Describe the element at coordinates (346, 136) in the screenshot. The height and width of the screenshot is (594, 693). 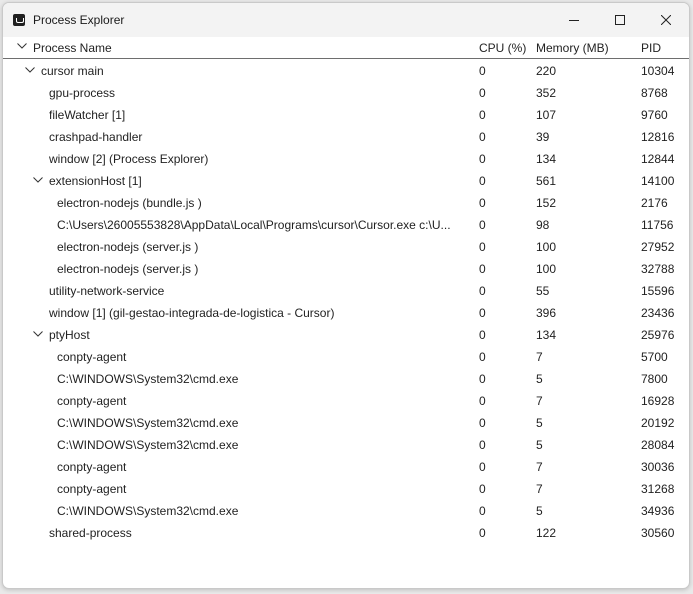
I see `process-row: crashpad-handler 0 39 12816` at that location.